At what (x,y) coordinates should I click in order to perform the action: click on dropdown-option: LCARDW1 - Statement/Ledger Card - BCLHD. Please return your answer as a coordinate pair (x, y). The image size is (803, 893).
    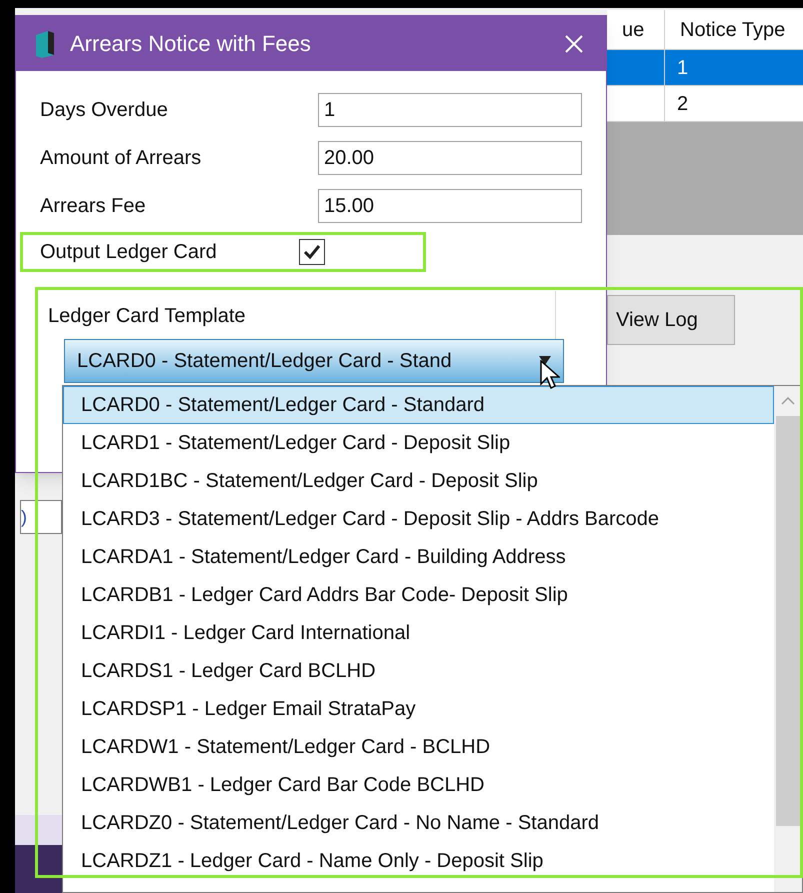
    Looking at the image, I should click on (418, 747).